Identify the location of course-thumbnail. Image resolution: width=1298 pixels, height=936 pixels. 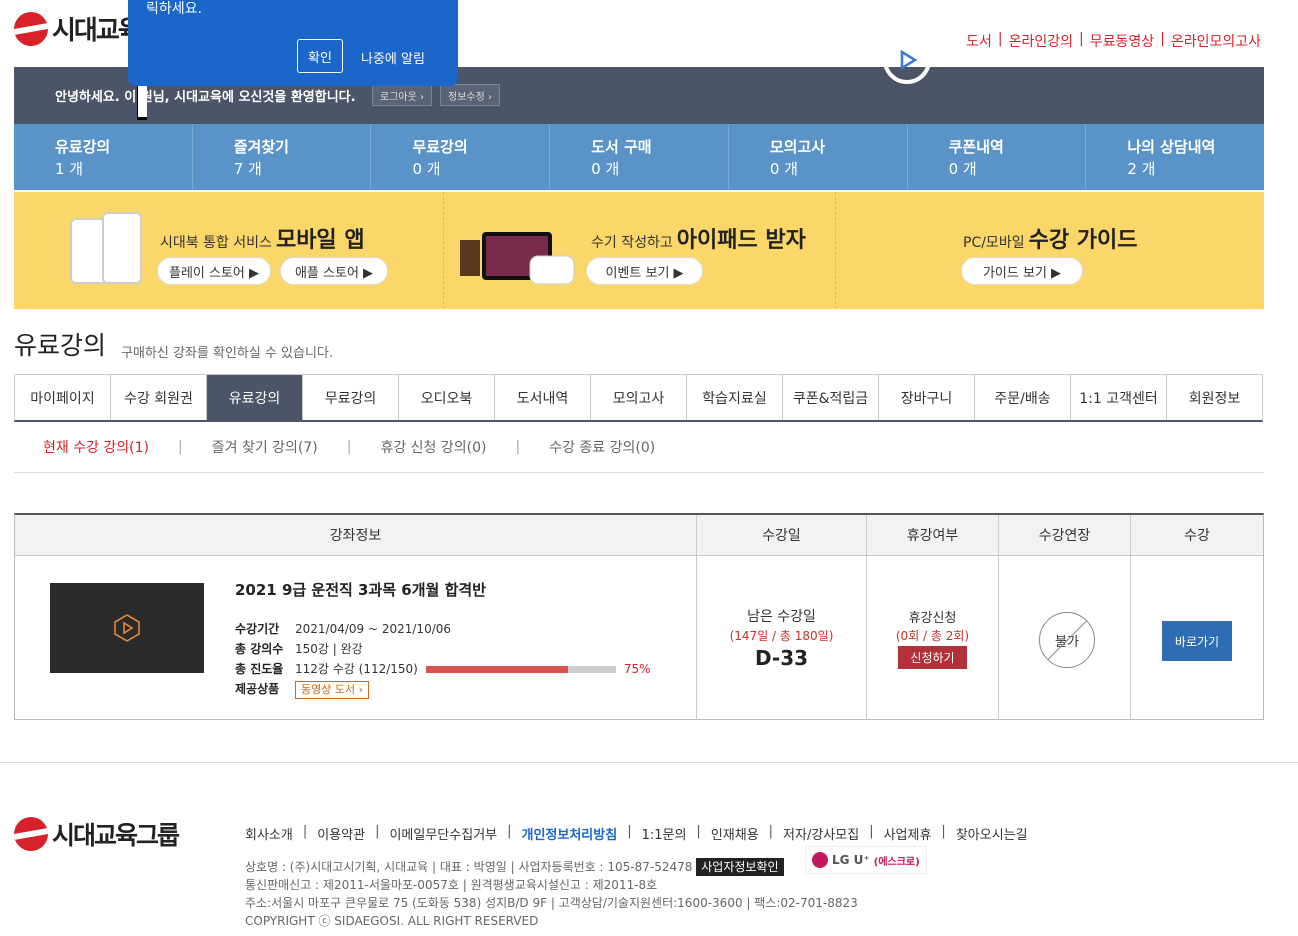
(127, 628).